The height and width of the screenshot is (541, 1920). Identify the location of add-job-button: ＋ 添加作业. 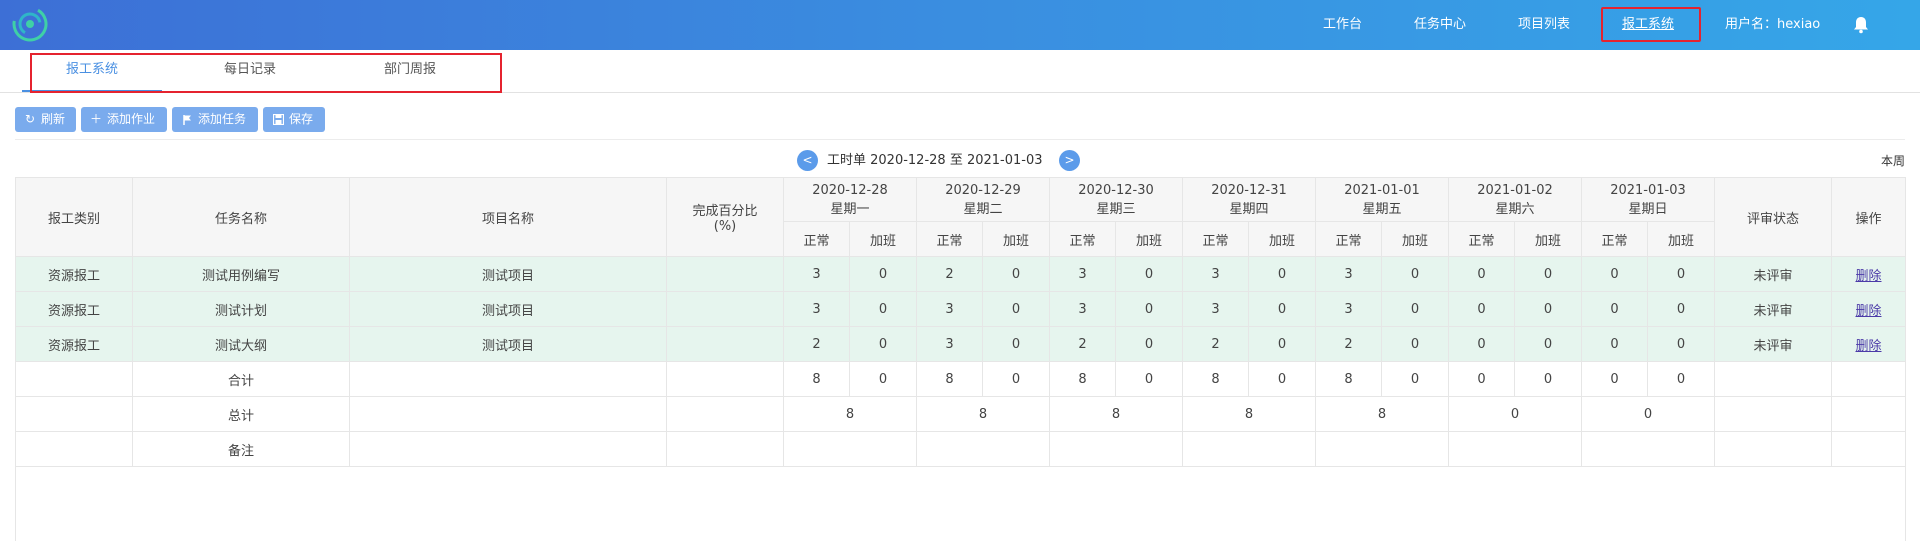
(124, 119).